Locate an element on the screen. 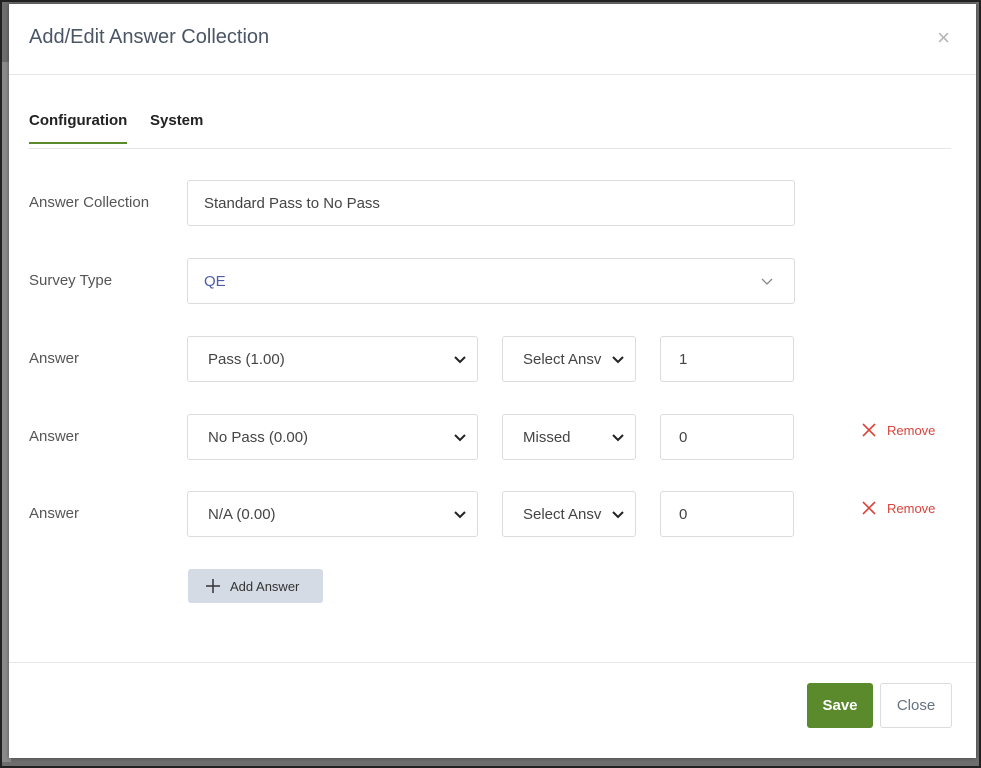 The height and width of the screenshot is (768, 981). answer-value-input-1: 1 is located at coordinates (727, 359).